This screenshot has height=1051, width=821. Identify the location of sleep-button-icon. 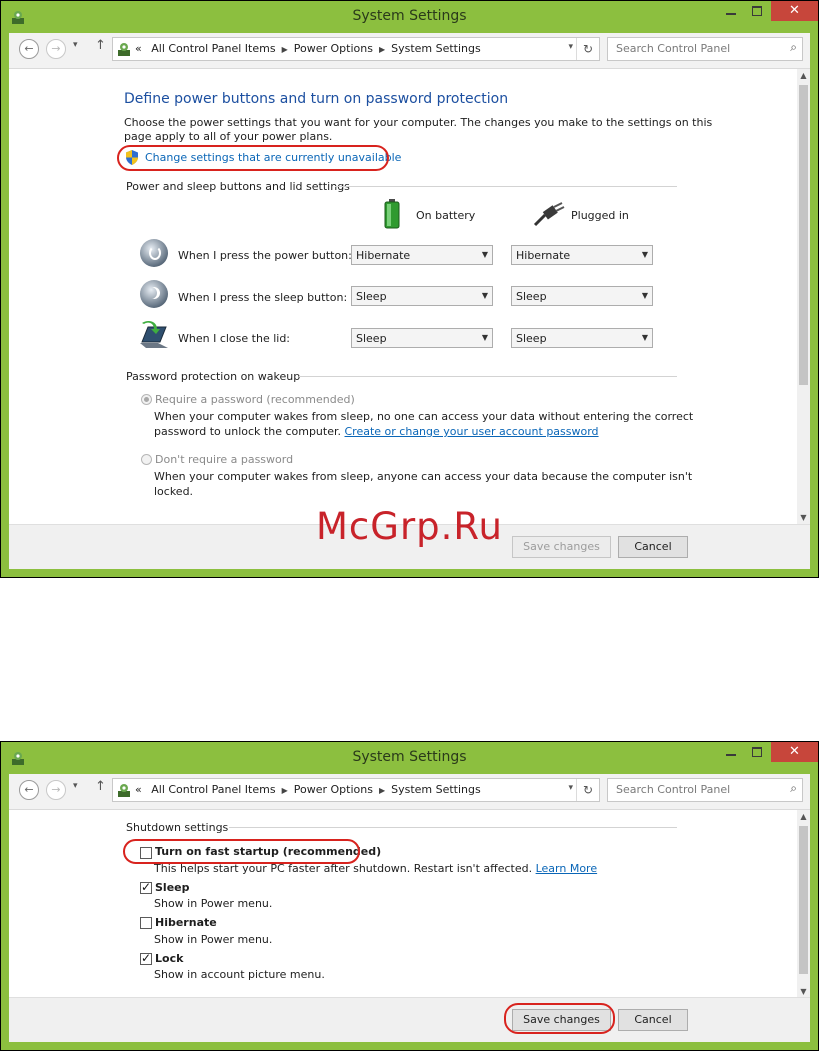
(154, 294).